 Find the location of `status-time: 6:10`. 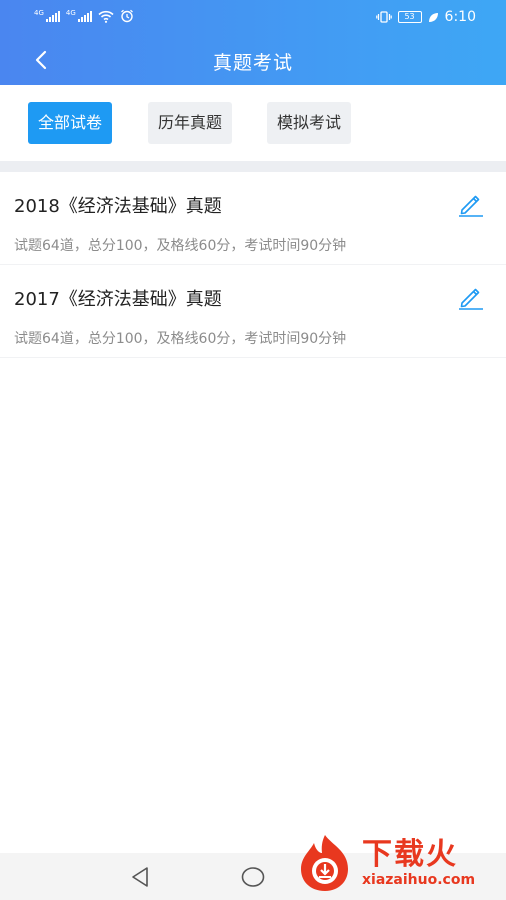

status-time: 6:10 is located at coordinates (460, 17).